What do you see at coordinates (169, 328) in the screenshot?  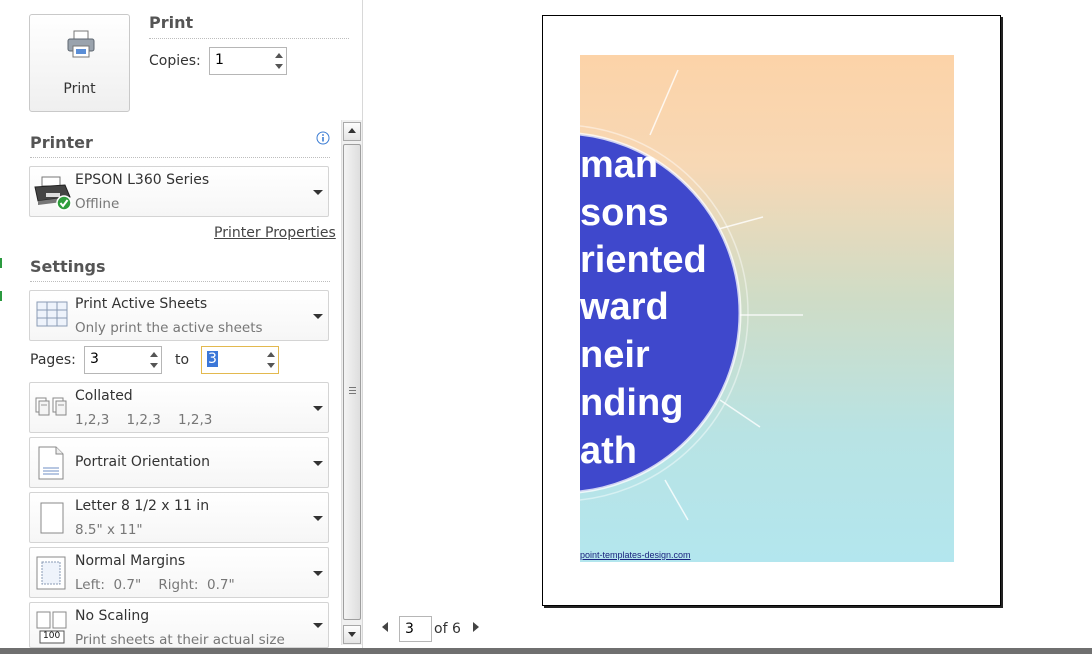 I see `sheets-subtitle: Only print the active sheets` at bounding box center [169, 328].